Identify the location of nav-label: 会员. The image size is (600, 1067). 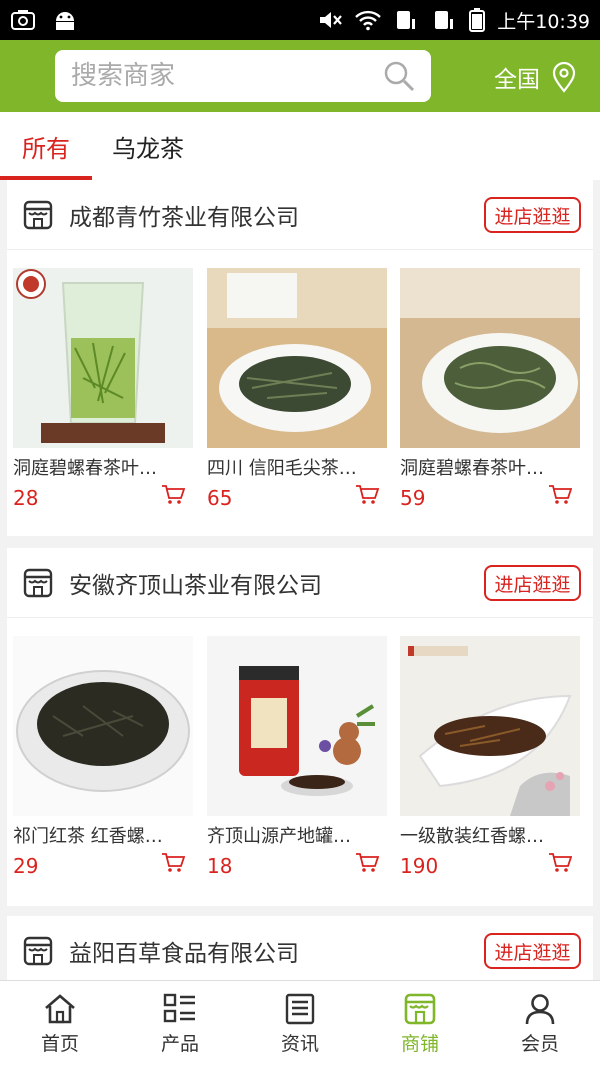
(539, 1043).